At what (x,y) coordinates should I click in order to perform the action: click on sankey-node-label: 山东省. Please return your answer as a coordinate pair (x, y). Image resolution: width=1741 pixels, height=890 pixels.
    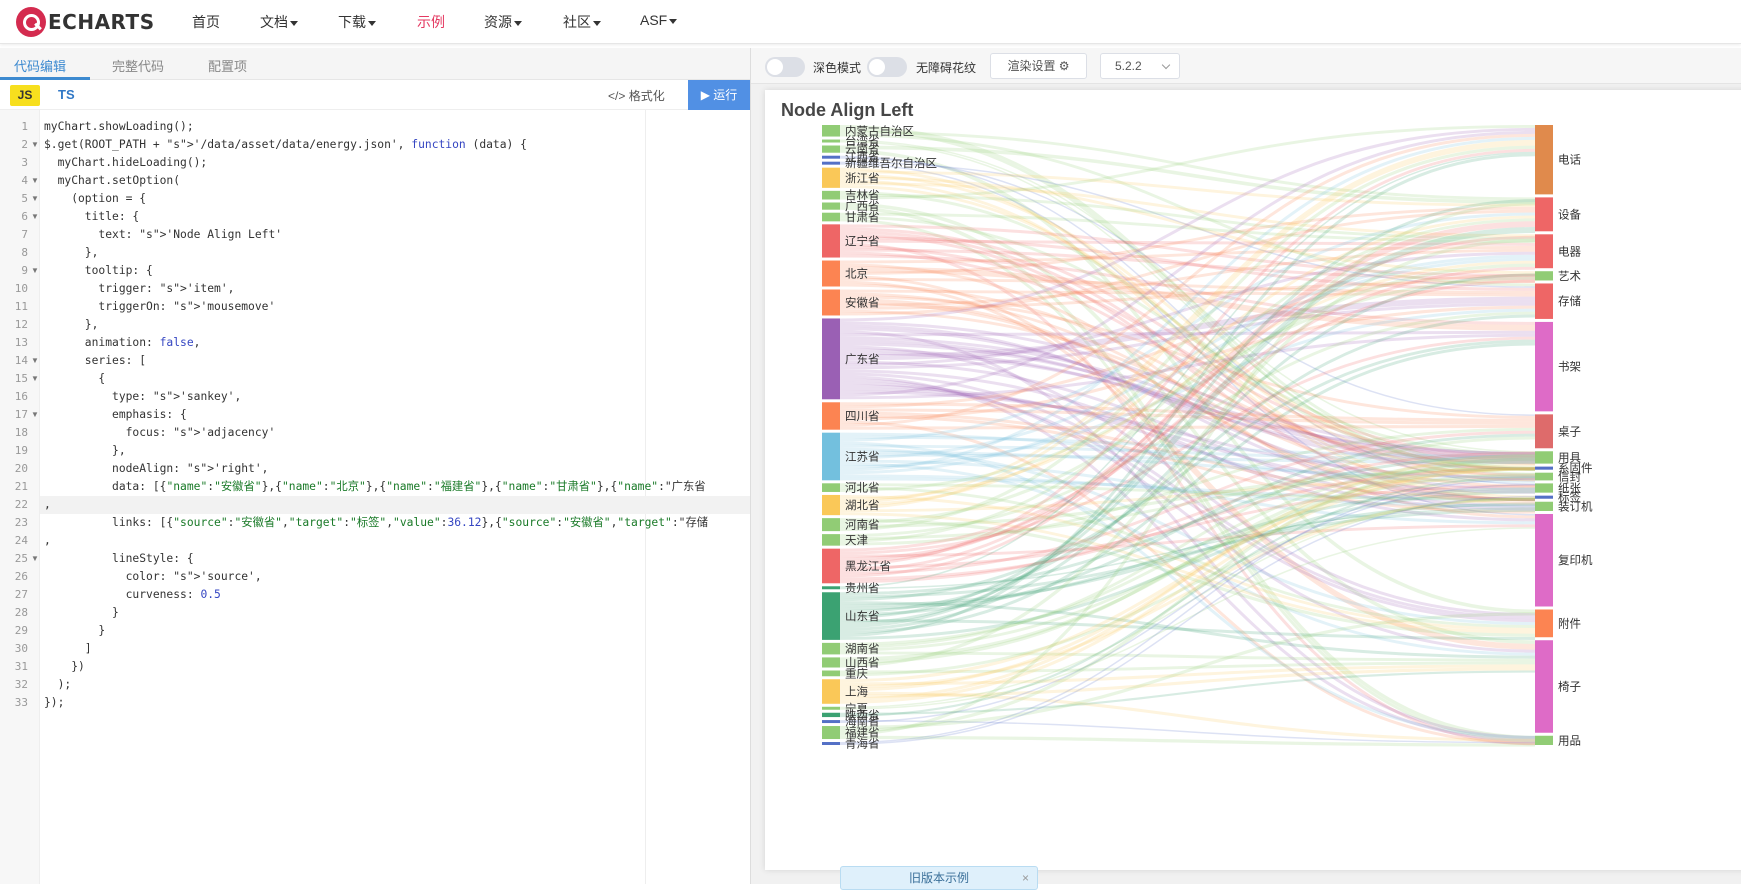
    Looking at the image, I should click on (862, 616).